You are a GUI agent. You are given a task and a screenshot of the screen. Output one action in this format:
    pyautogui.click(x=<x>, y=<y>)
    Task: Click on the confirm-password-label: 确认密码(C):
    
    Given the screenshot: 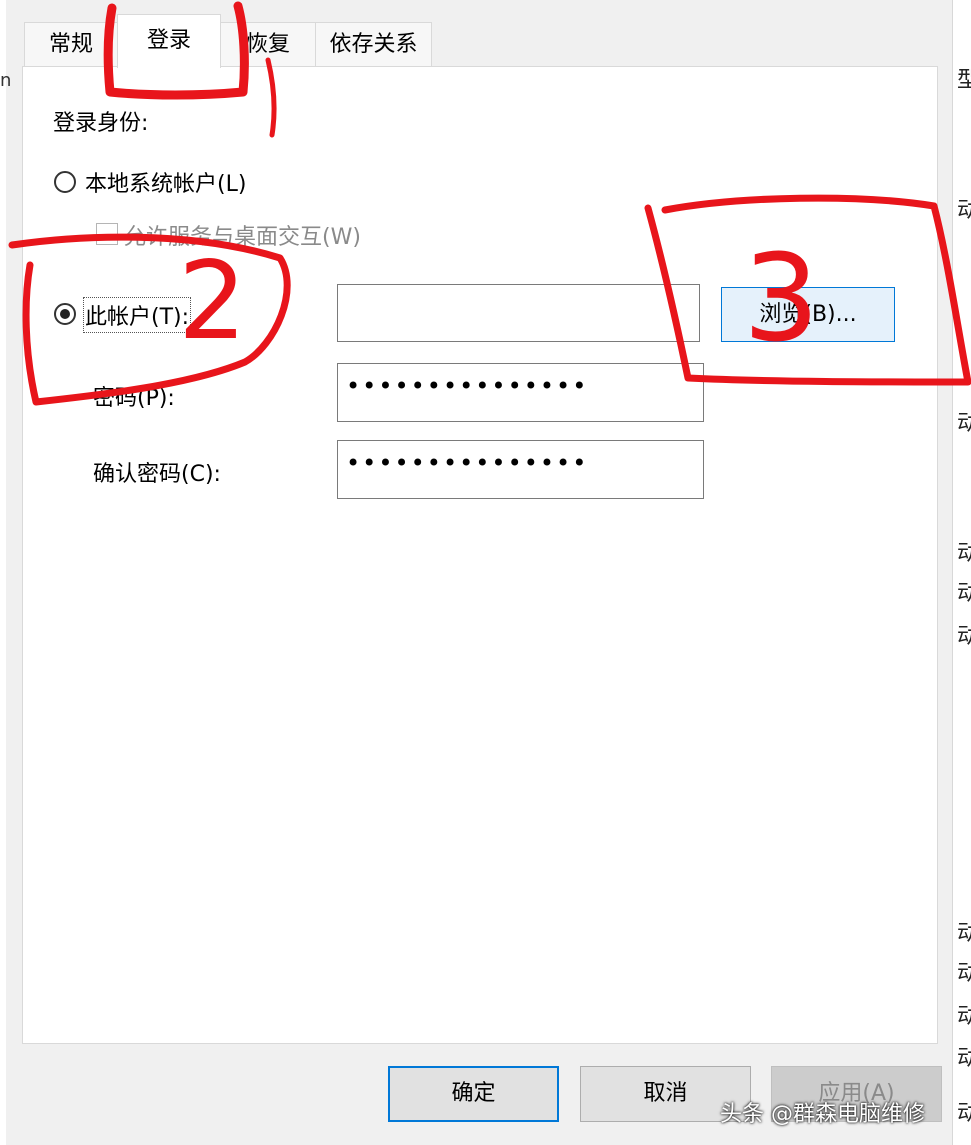 What is the action you would take?
    pyautogui.click(x=157, y=474)
    